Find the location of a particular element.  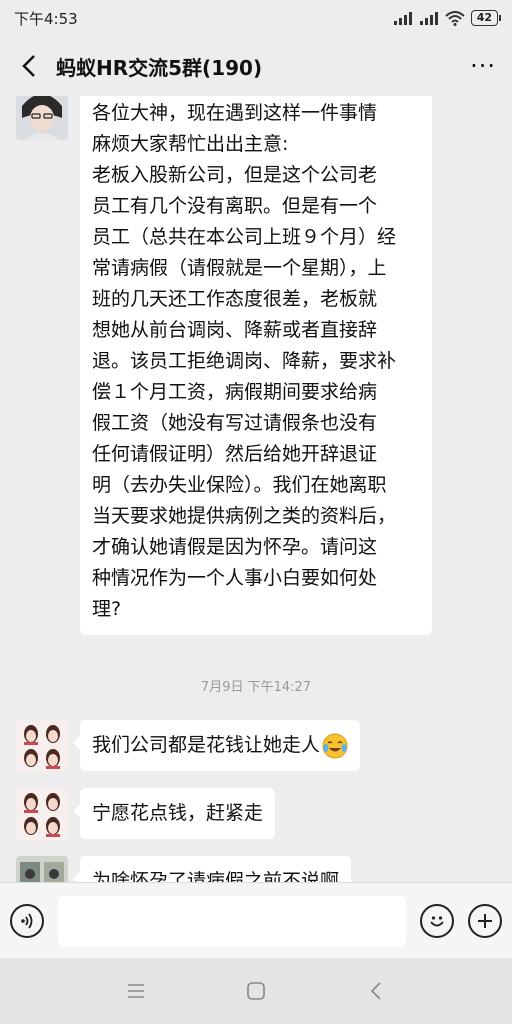

plus-button is located at coordinates (485, 920).